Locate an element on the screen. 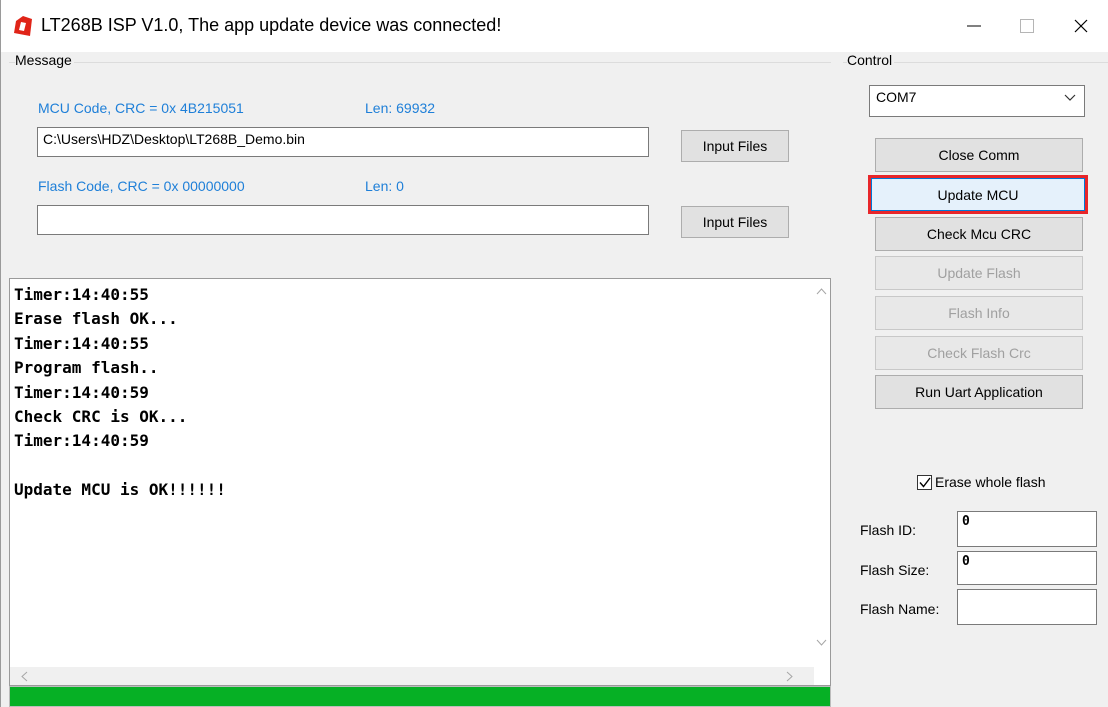 The width and height of the screenshot is (1108, 707). scroll-up-icon is located at coordinates (821, 291).